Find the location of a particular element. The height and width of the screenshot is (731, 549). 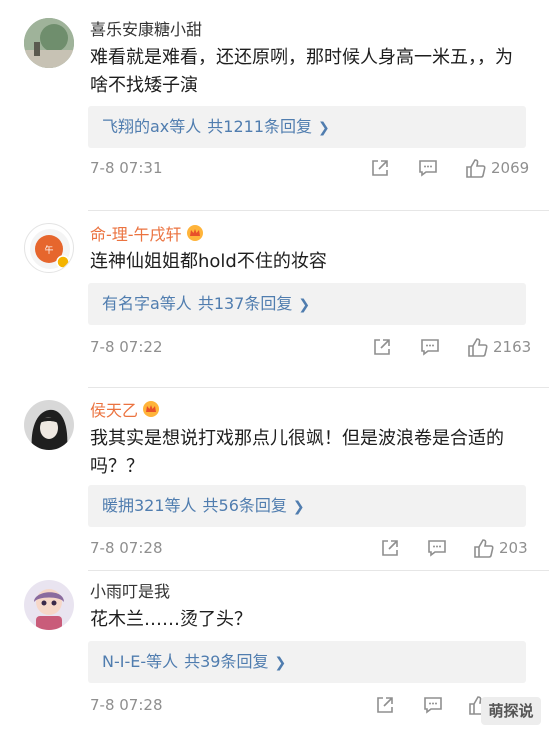

like-count: 2069 is located at coordinates (510, 168).